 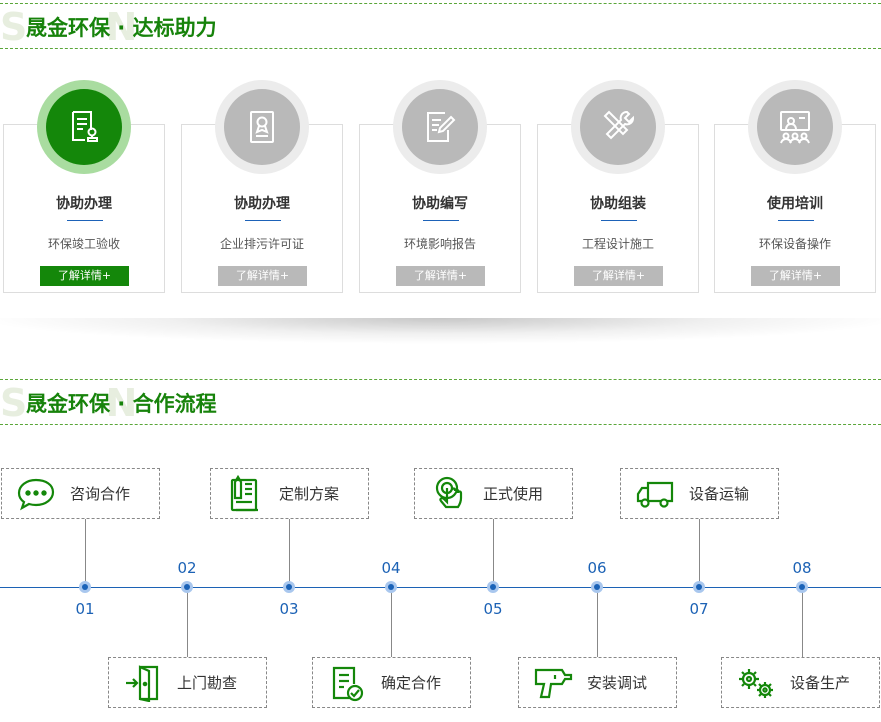 I want to click on process-step-confirm: 确定合作, so click(x=391, y=682).